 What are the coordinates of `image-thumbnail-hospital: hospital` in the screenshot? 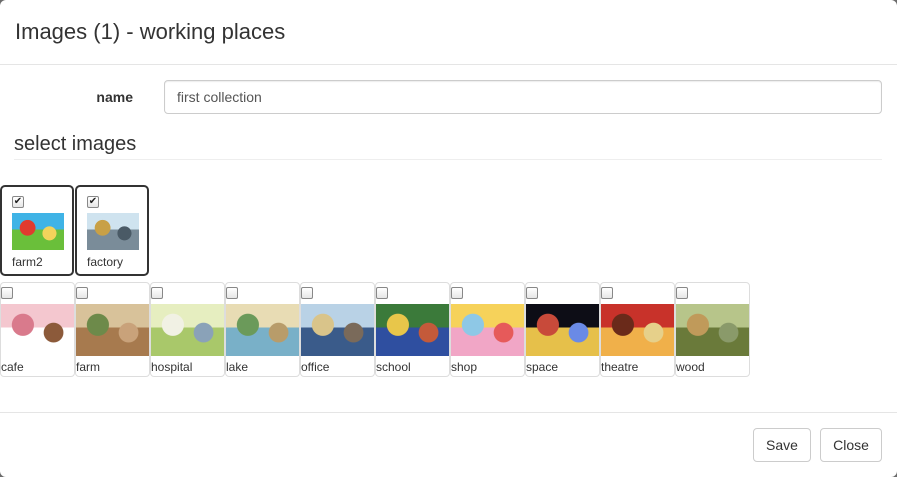 It's located at (187, 329).